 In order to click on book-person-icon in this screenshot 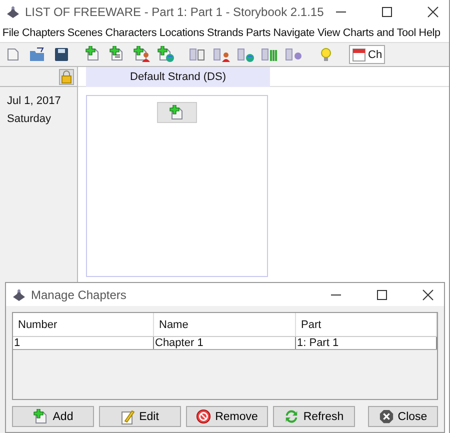, I will do `click(222, 54)`.